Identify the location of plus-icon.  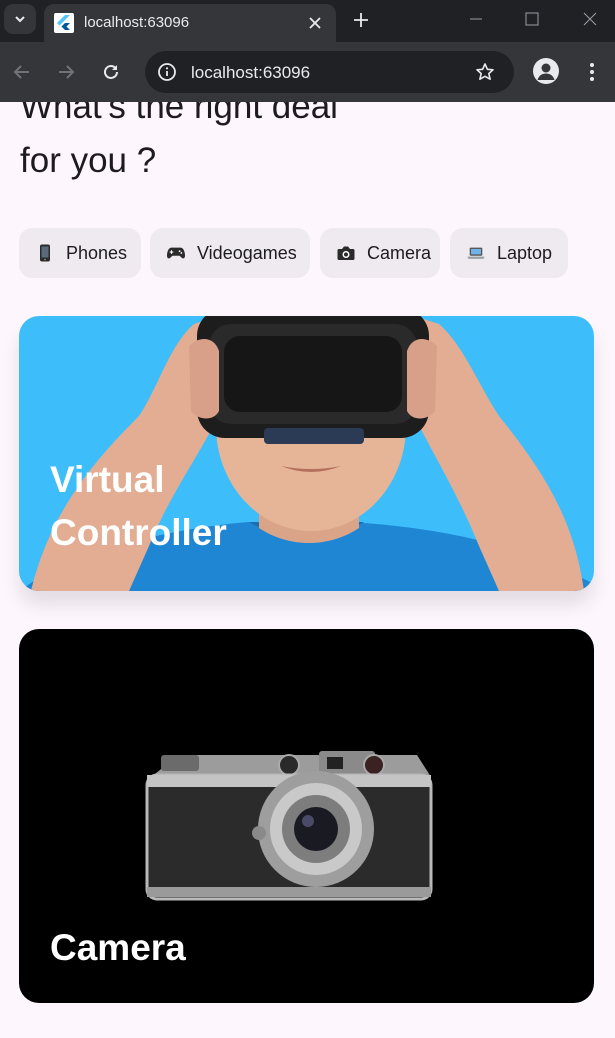
(361, 20).